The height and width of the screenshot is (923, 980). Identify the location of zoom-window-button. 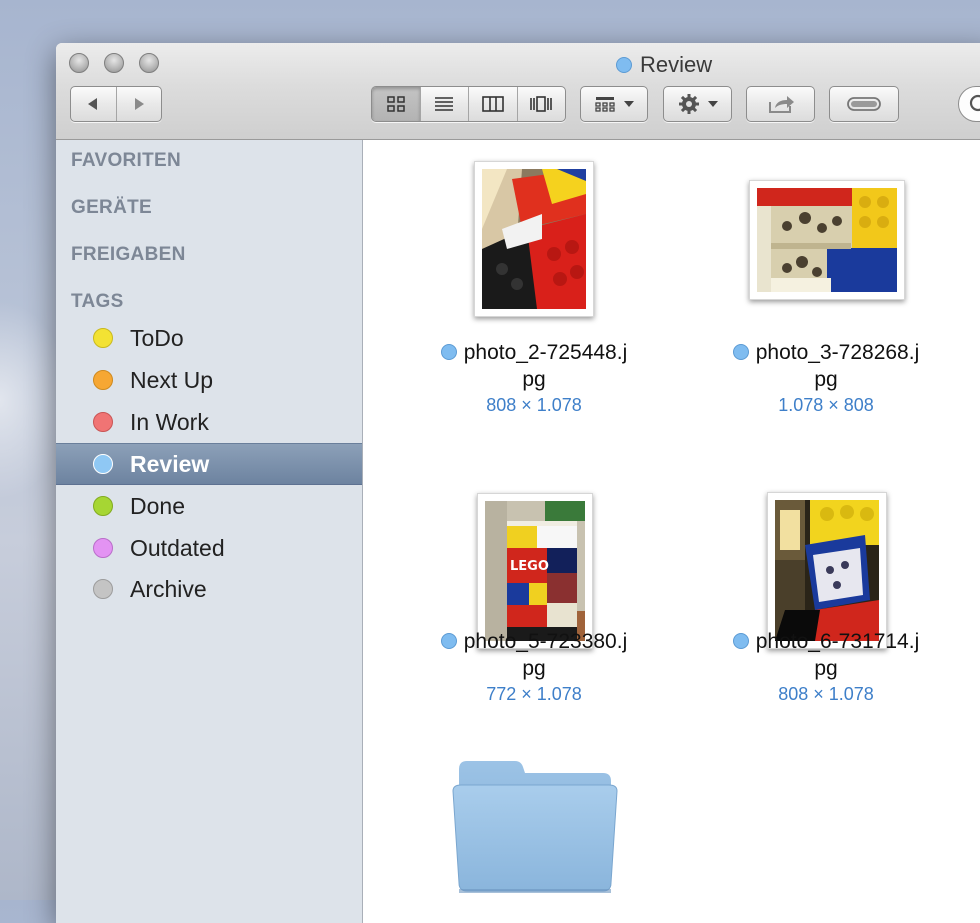
(149, 63).